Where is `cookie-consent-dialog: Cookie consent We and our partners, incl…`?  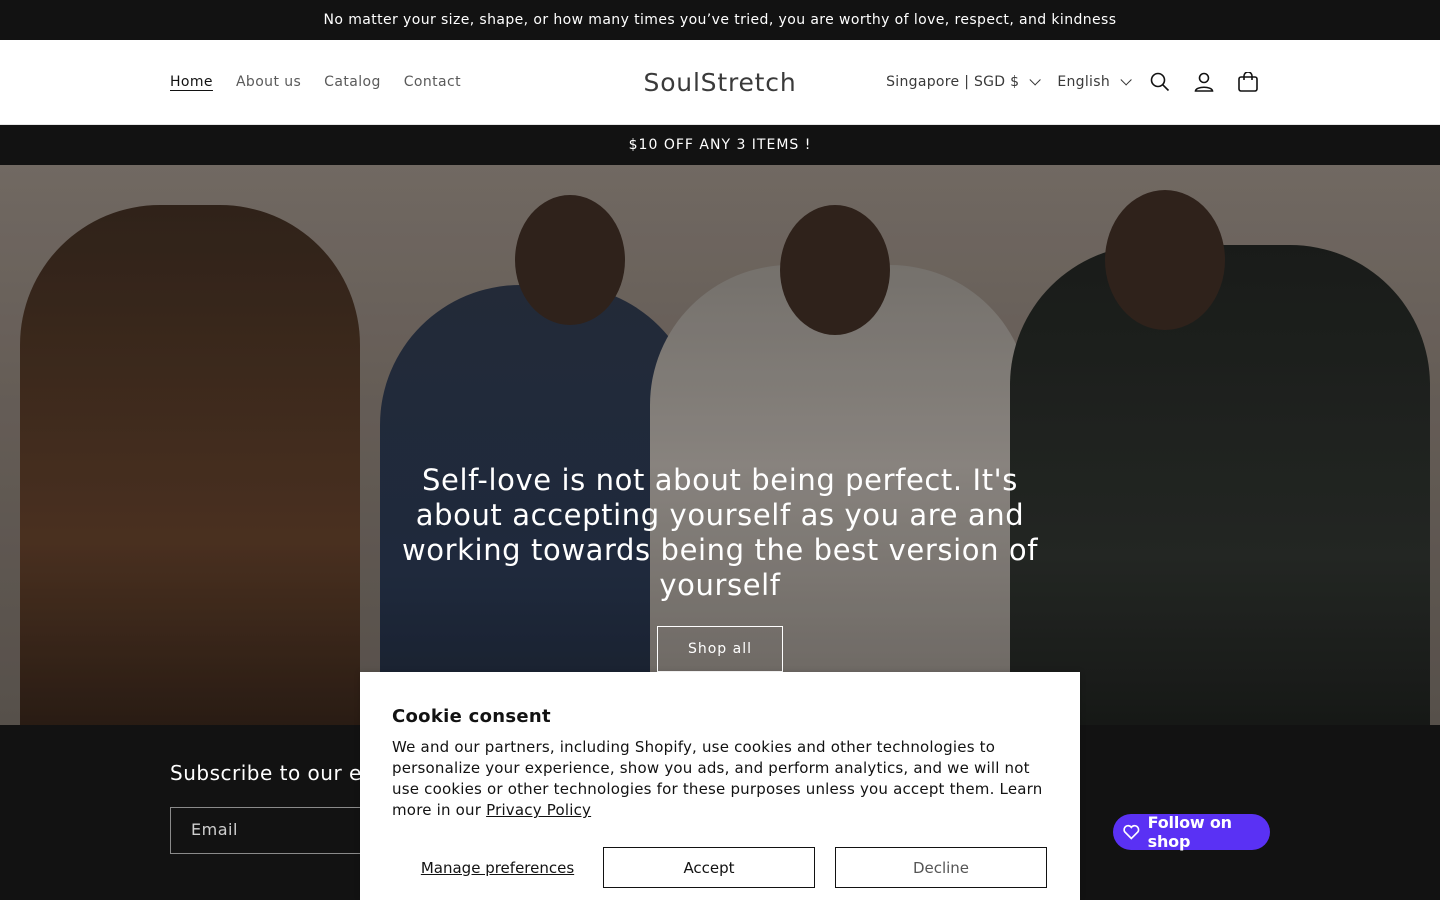
cookie-consent-dialog: Cookie consent We and our partners, incl… is located at coordinates (720, 786).